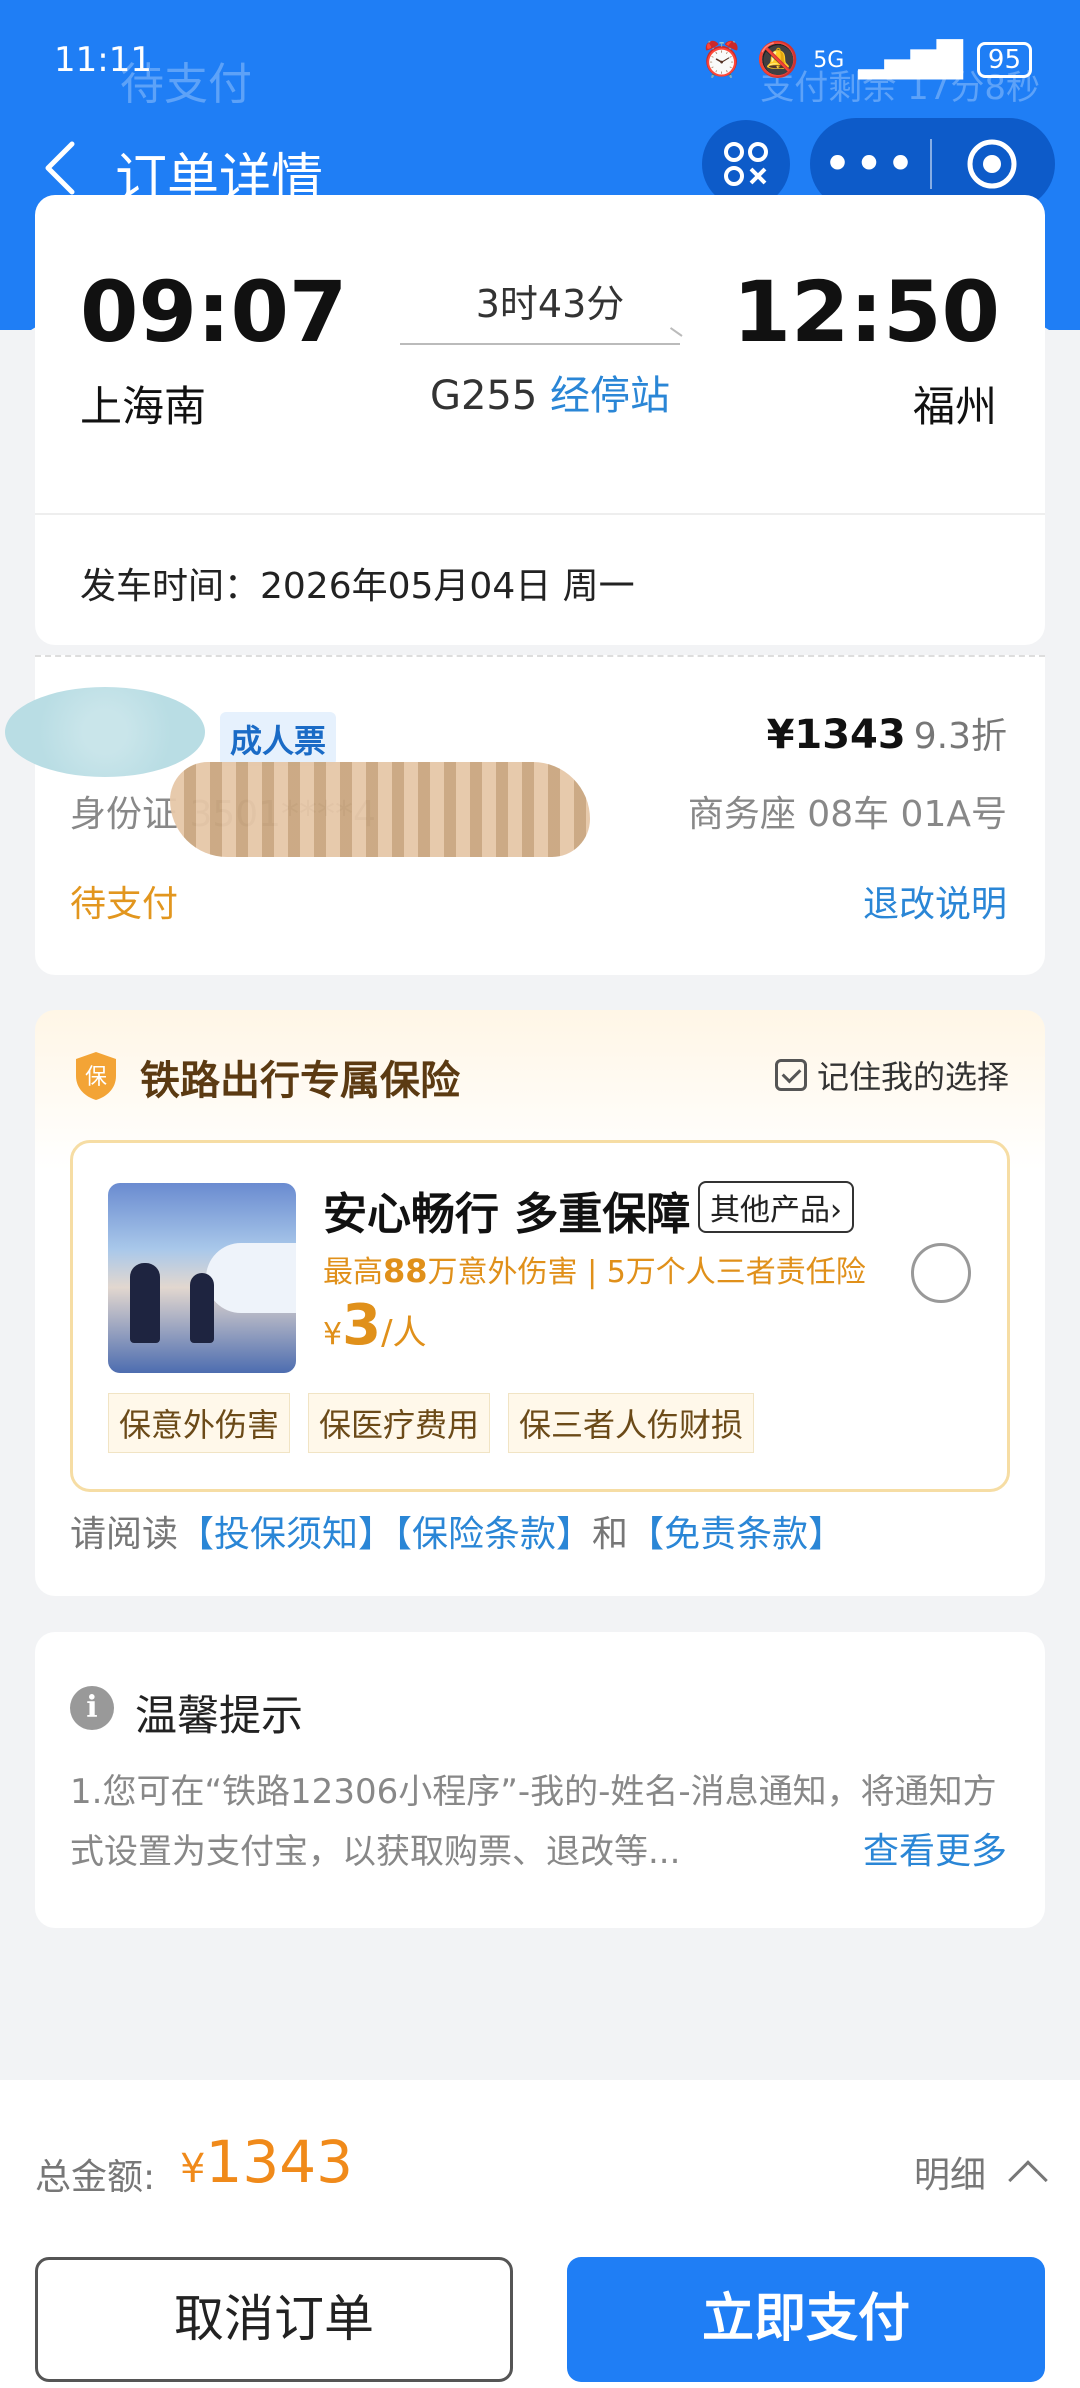 This screenshot has height=2388, width=1080. I want to click on insurance-price: ¥3/人, so click(375, 1325).